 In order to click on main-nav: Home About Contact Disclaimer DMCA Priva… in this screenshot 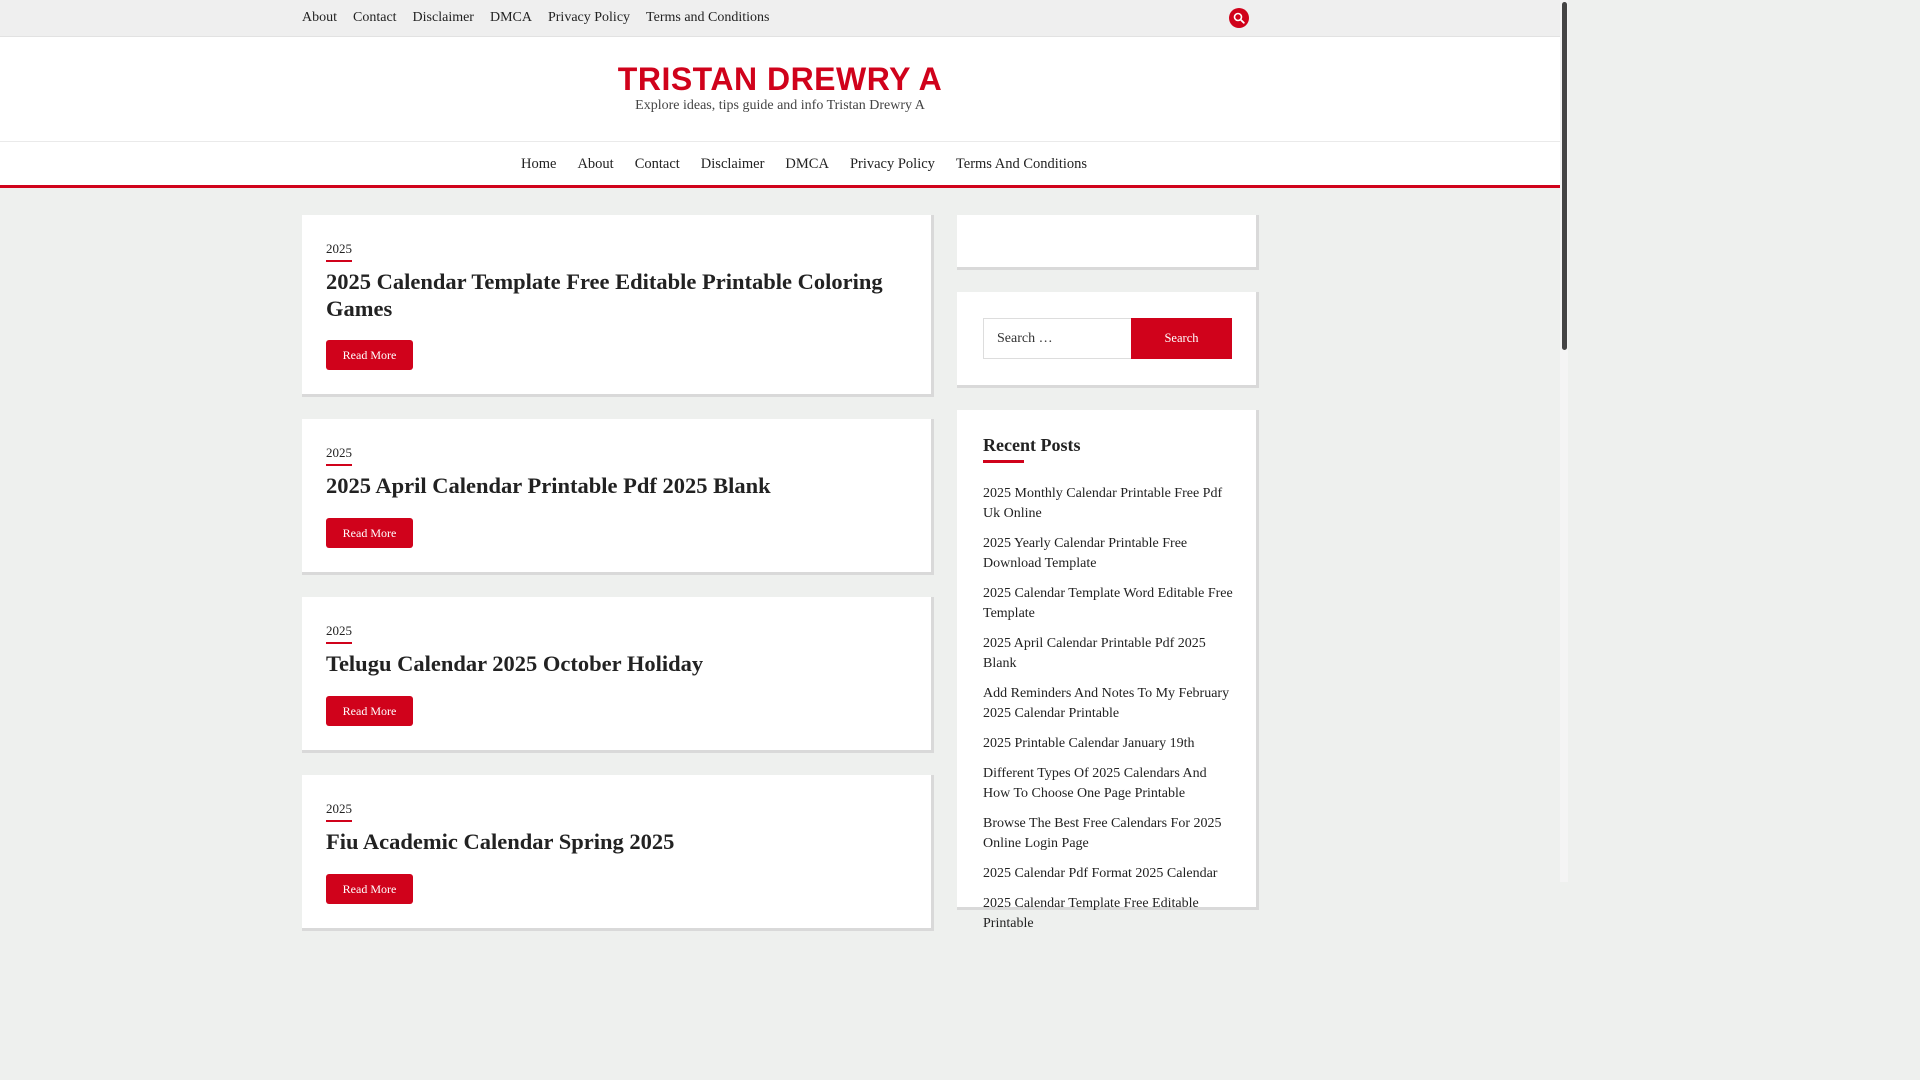, I will do `click(780, 164)`.